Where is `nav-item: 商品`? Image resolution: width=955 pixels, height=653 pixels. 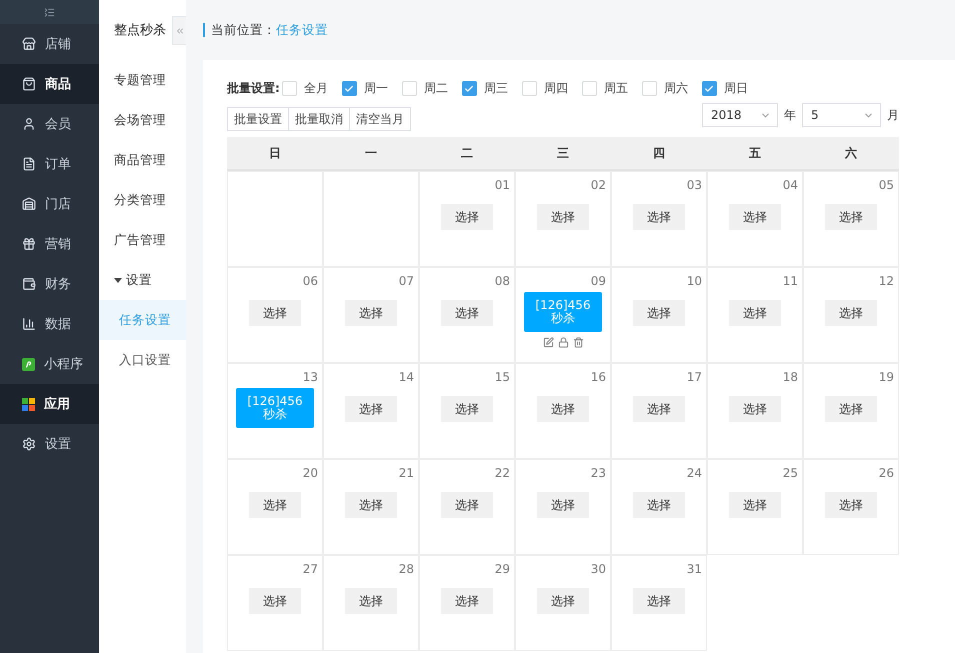 nav-item: 商品 is located at coordinates (49, 84).